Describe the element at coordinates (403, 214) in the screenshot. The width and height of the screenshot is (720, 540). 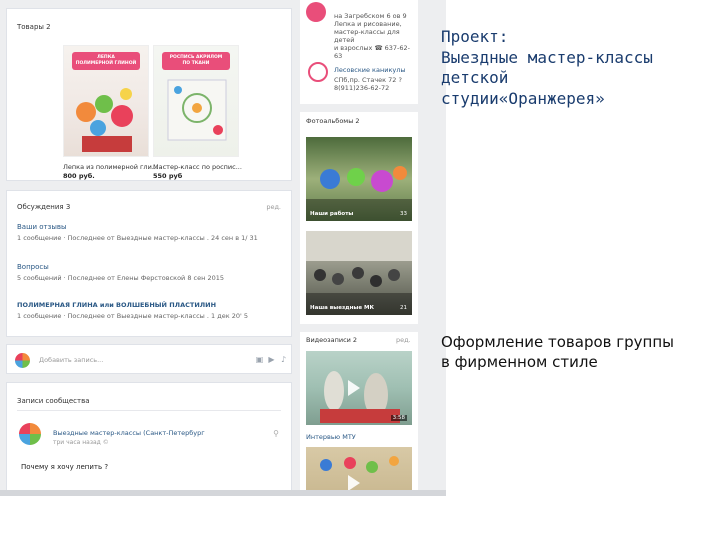
I see `album-count: 33` at that location.